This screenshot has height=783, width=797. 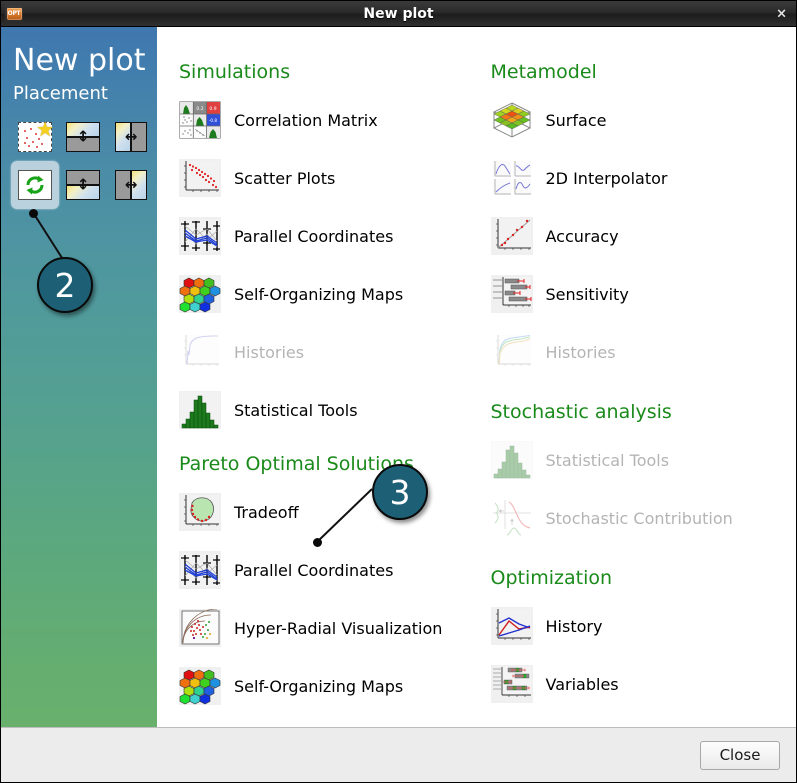 I want to click on window-title: New plot, so click(x=398, y=13).